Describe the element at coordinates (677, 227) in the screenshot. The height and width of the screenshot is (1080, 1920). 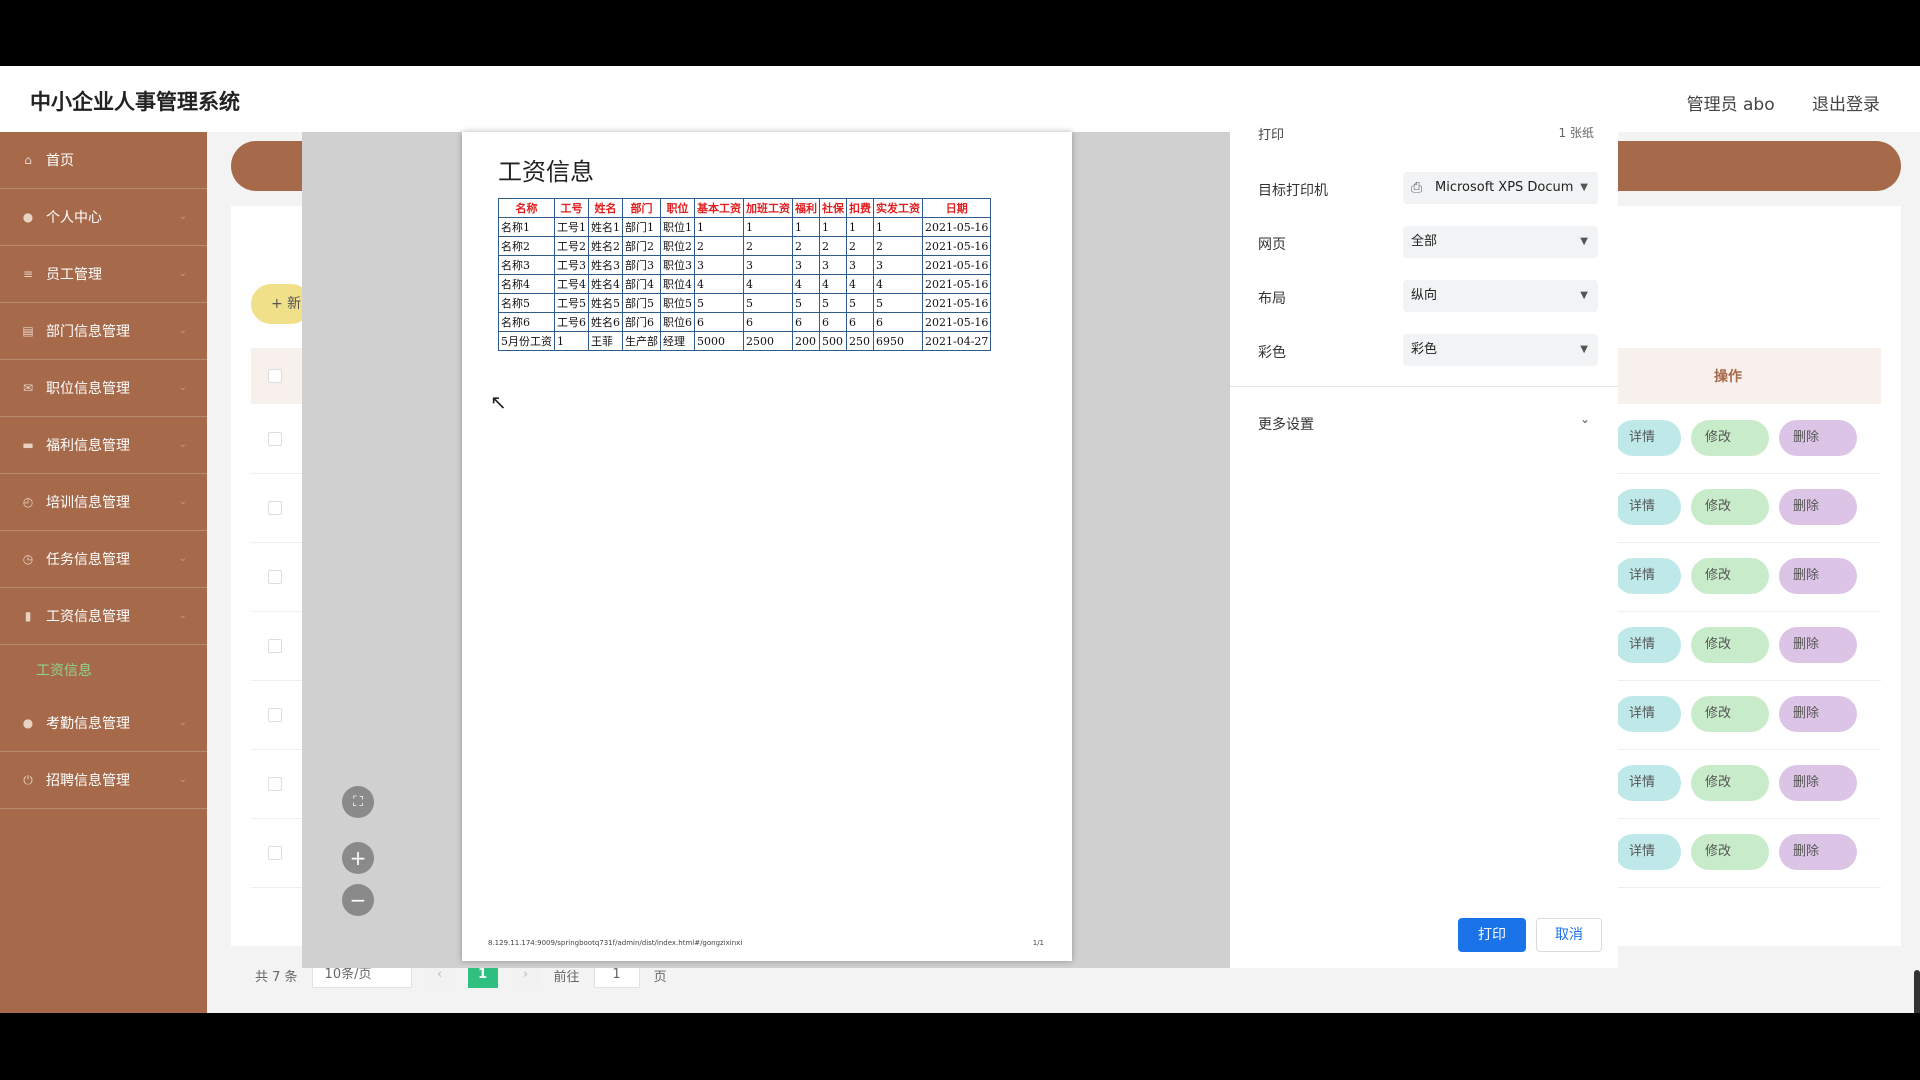
I see `preview-table-cell: 职位1` at that location.